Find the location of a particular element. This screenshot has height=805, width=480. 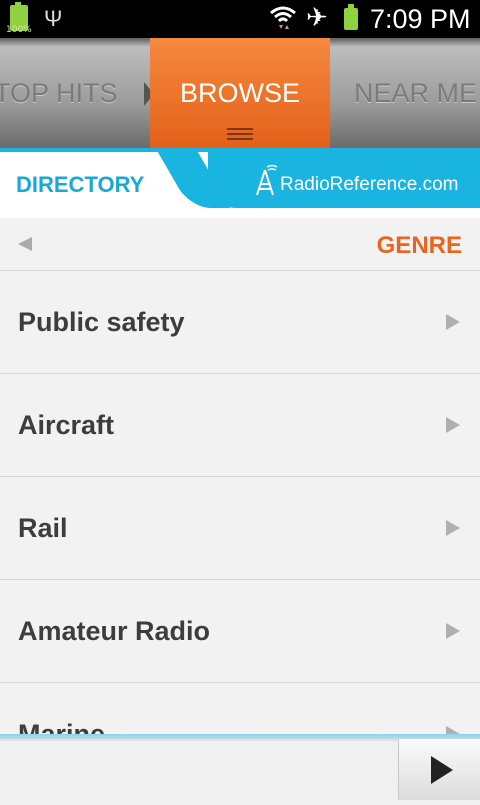

tab-label: TOP HITS is located at coordinates (59, 92).